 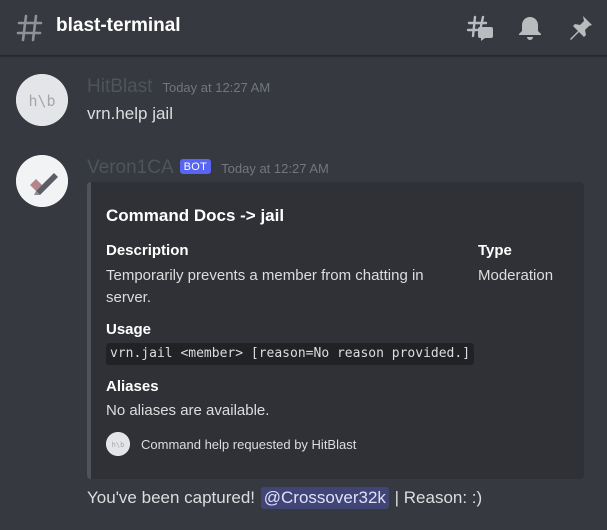 What do you see at coordinates (118, 25) in the screenshot?
I see `channel-name: blast-terminal` at bounding box center [118, 25].